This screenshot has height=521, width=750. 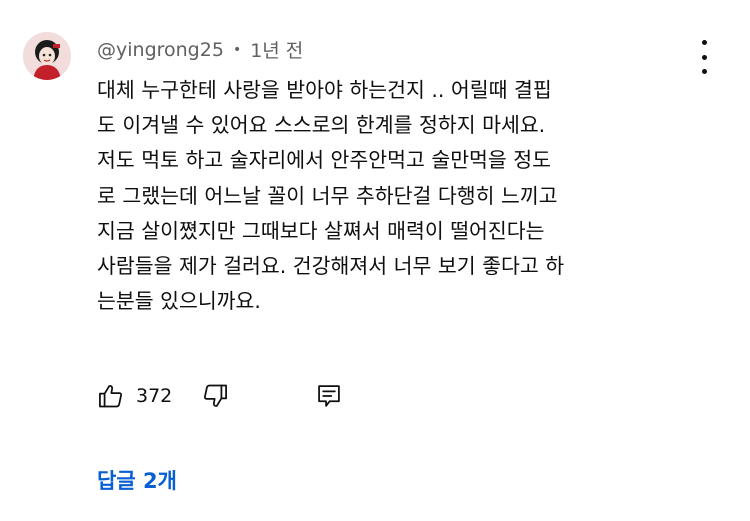 I want to click on comment-line: 는분들 있으니까요., so click(x=179, y=301).